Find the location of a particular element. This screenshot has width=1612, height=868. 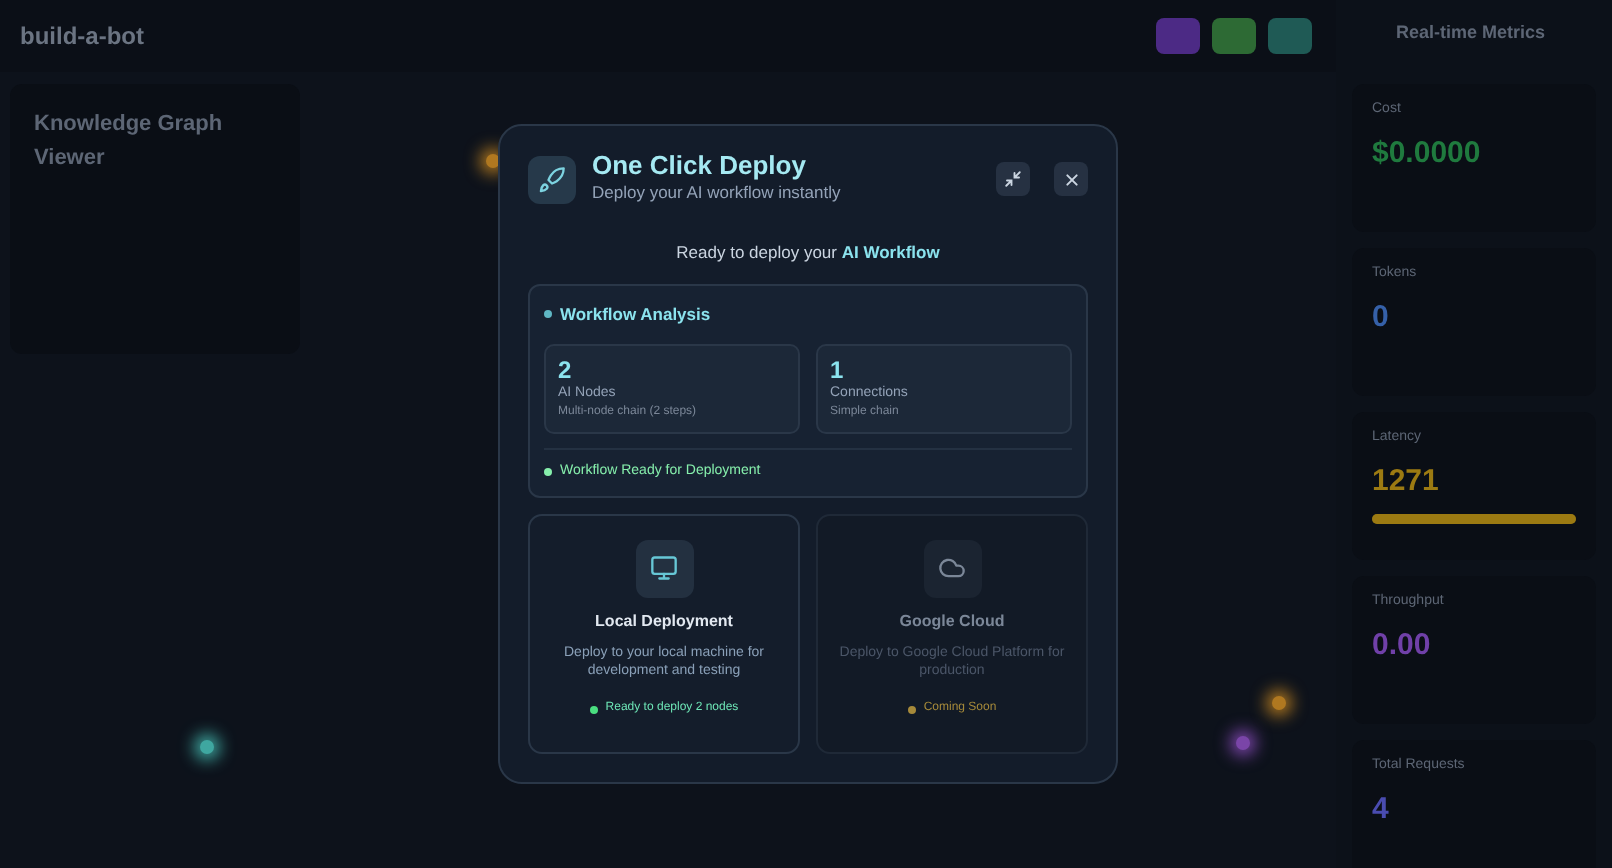

monitor-icon is located at coordinates (664, 568).